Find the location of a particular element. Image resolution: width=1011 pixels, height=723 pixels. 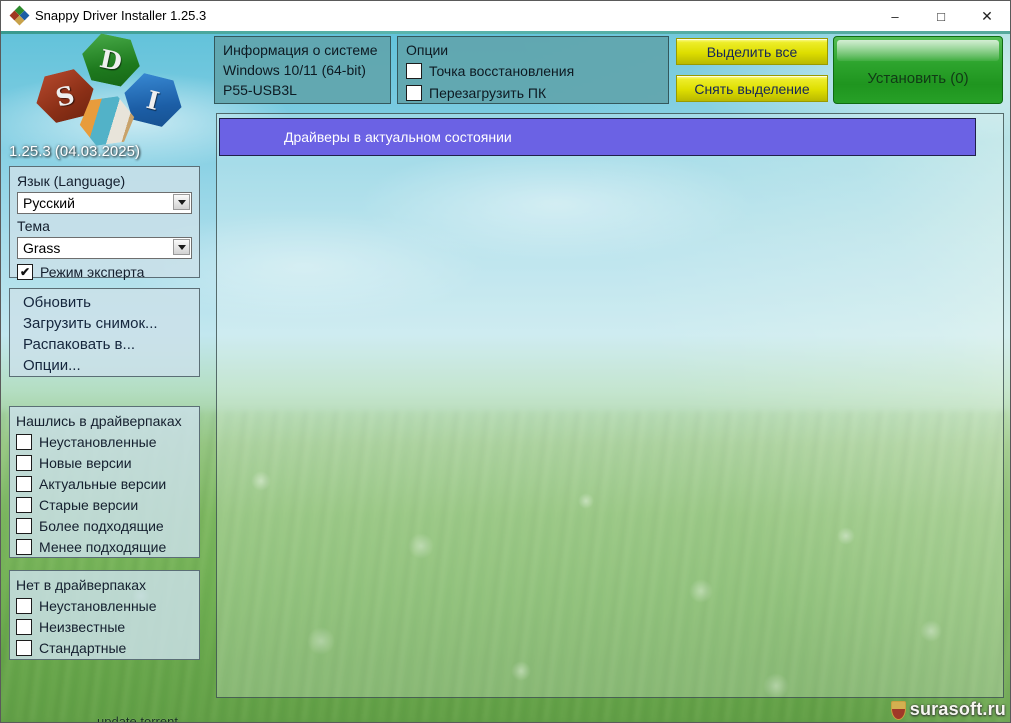

option-row: Перезагрузить ПК is located at coordinates (533, 93).